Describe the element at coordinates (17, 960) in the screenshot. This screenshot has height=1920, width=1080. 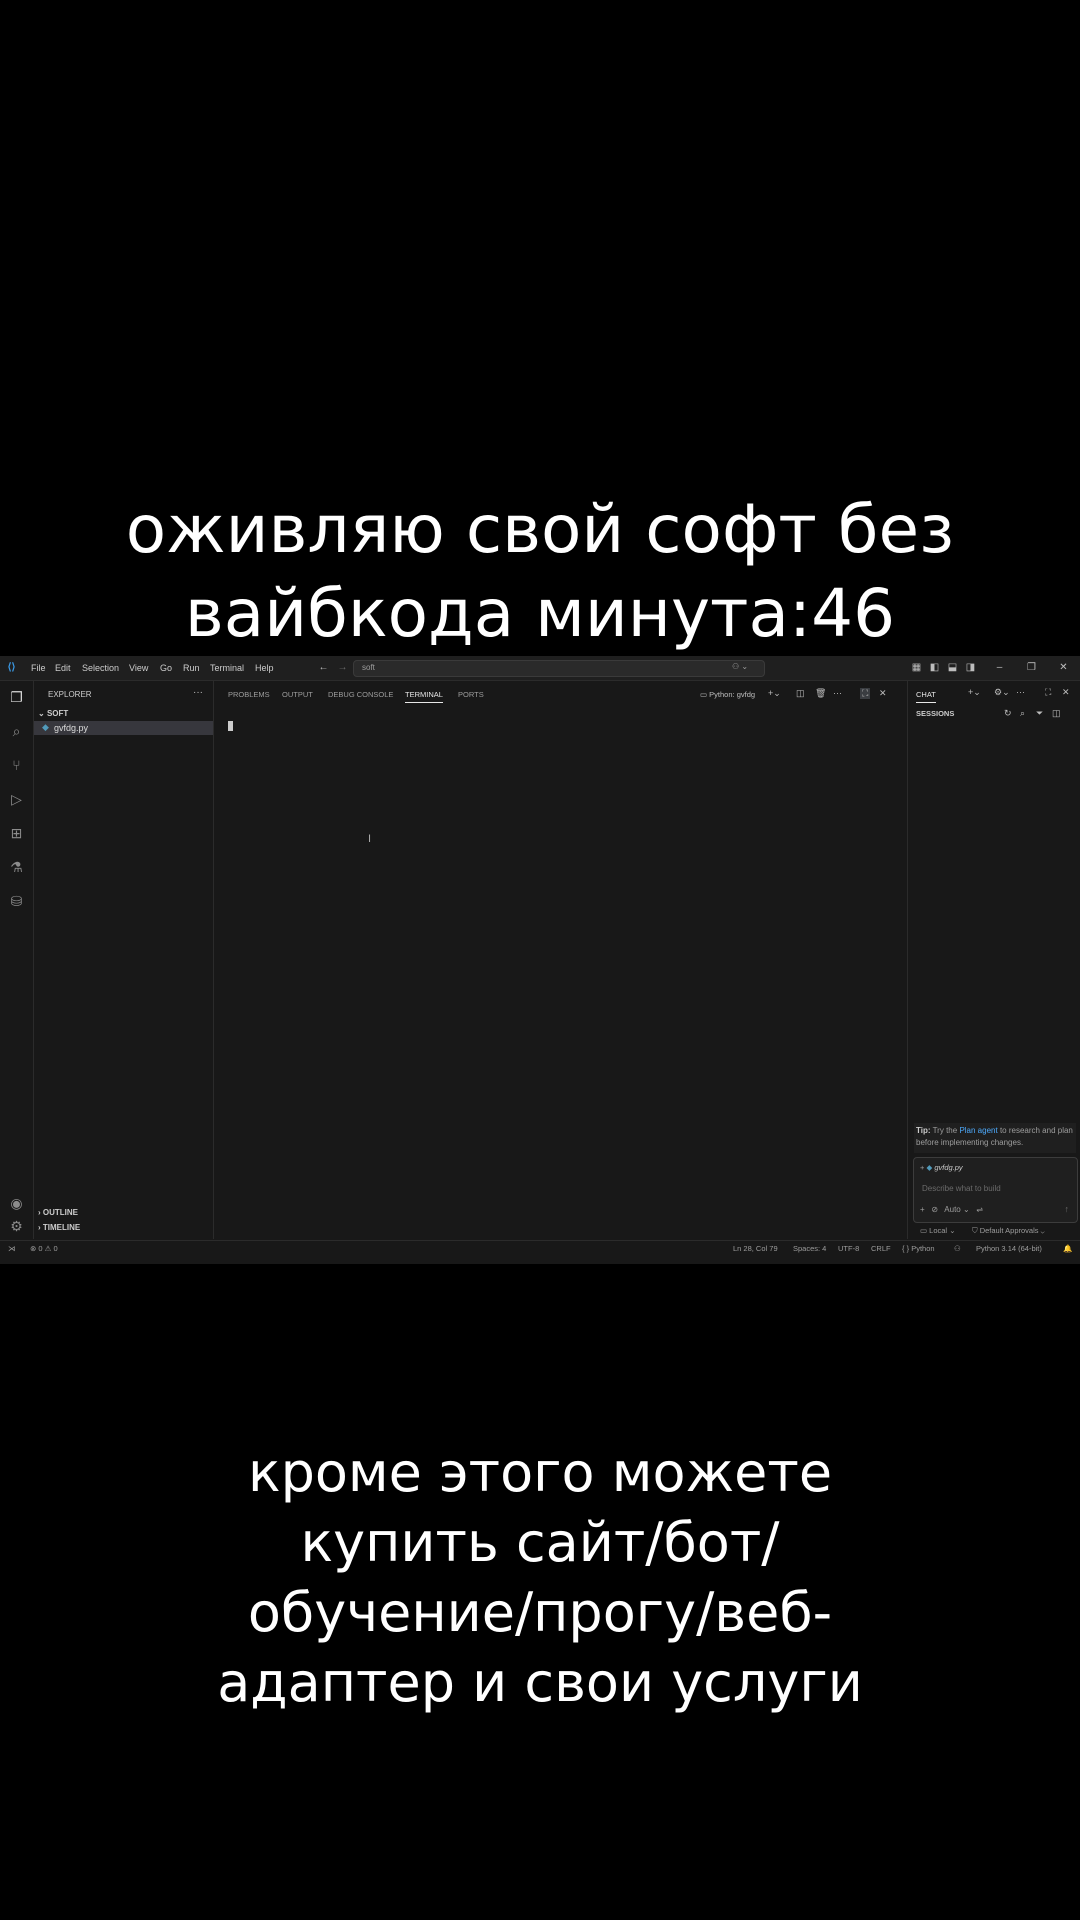
I see `activity-bar: ❐ ⌕ ⑂ ▷ ⊞ ⚗ ⛁ ◉ ⚙` at that location.